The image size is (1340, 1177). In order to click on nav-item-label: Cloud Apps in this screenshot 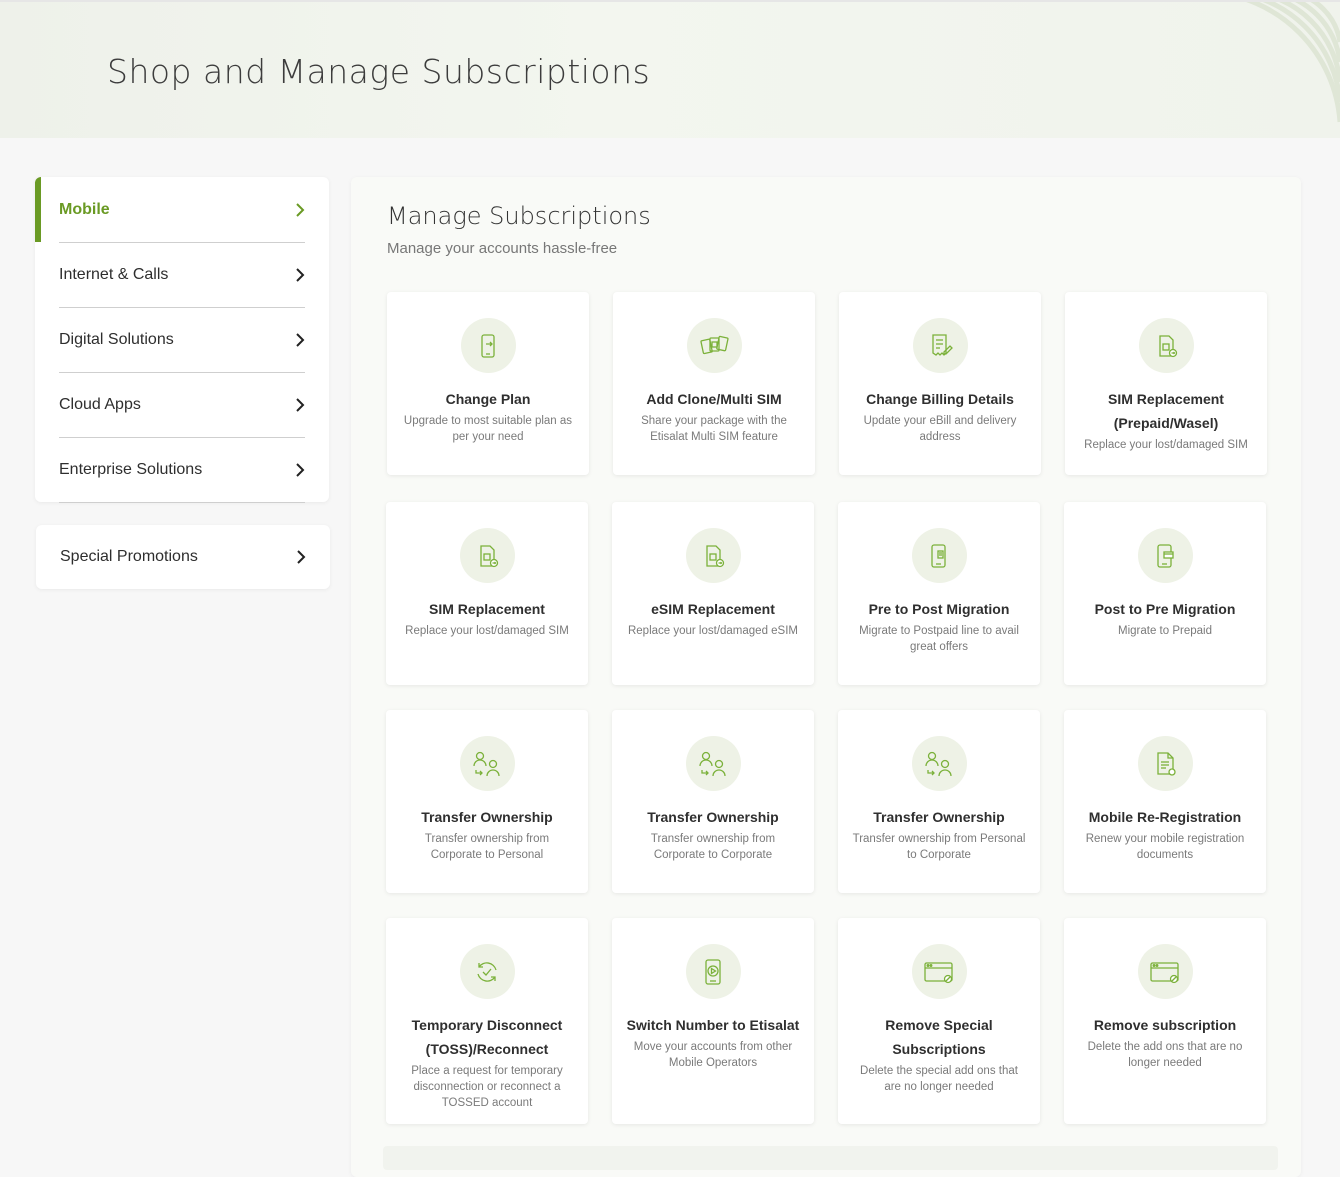, I will do `click(100, 404)`.